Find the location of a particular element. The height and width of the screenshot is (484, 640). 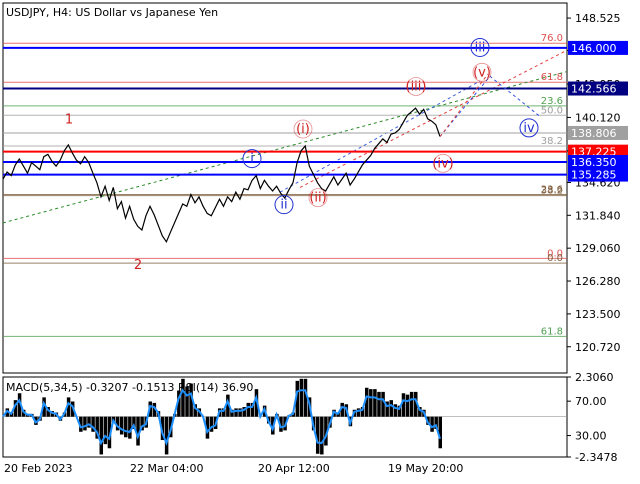

x-tick-label: 22 Mar 04:00 is located at coordinates (166, 468).